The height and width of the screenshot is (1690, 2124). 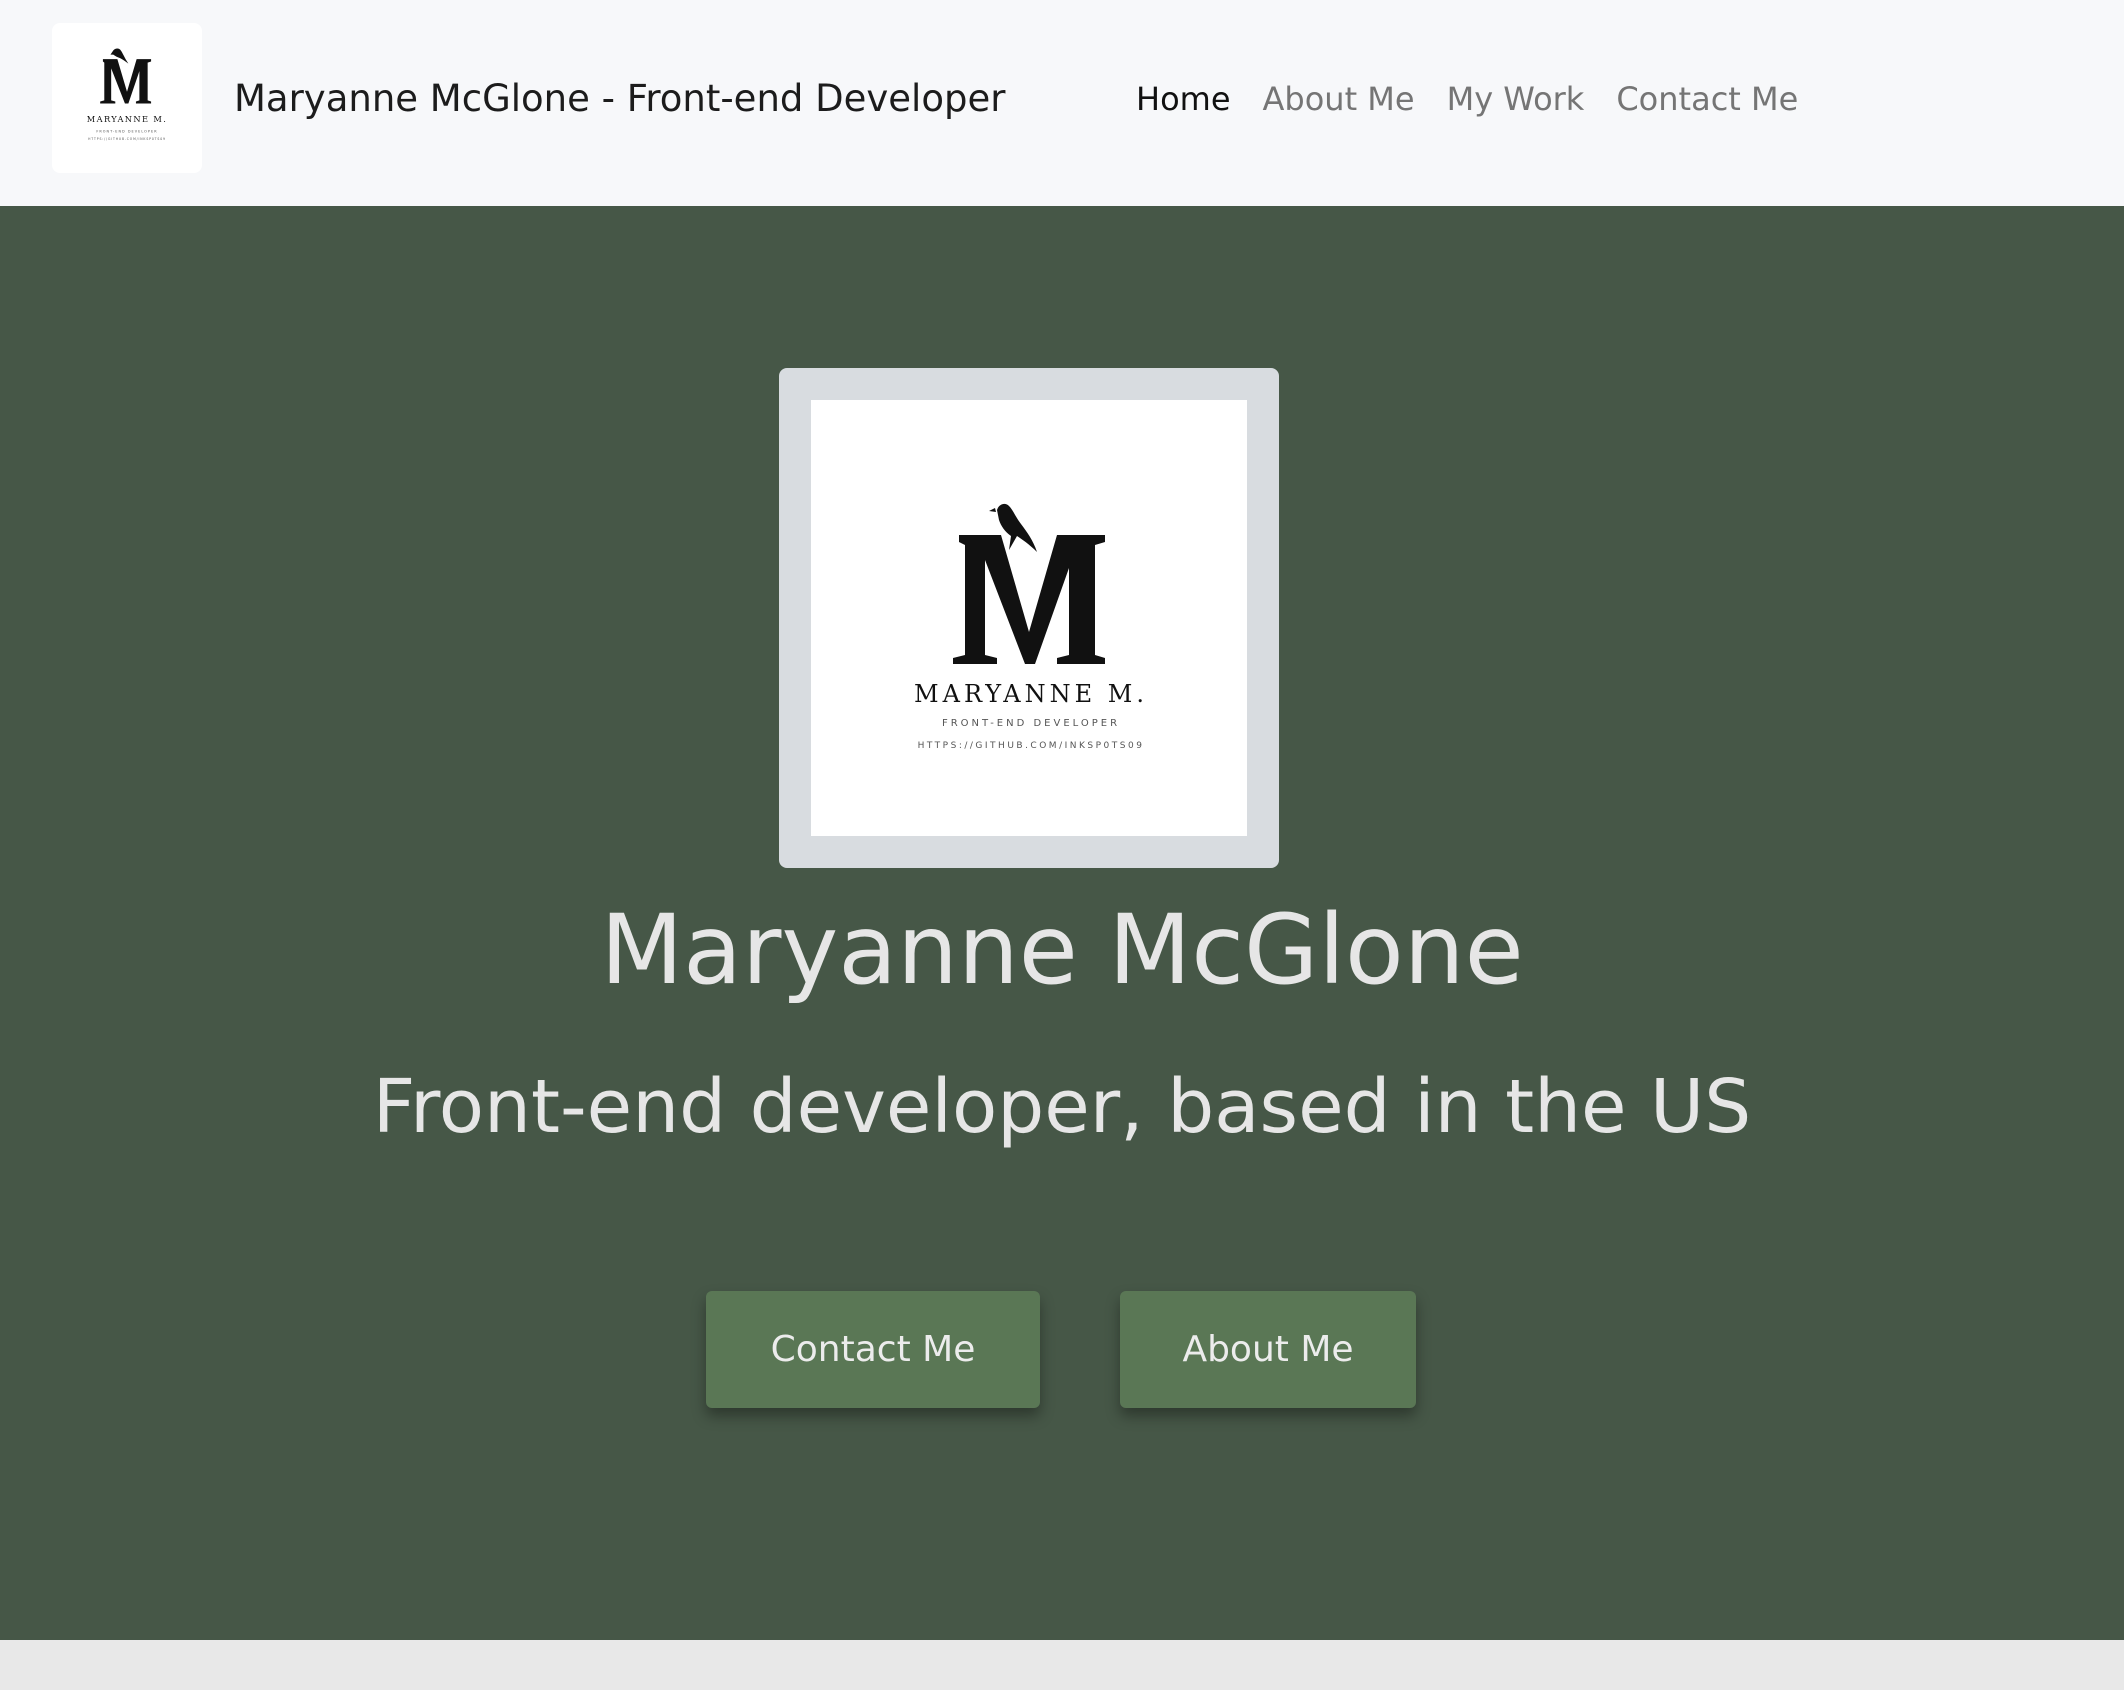 What do you see at coordinates (1339, 99) in the screenshot?
I see `nav-link-about-me: About Me` at bounding box center [1339, 99].